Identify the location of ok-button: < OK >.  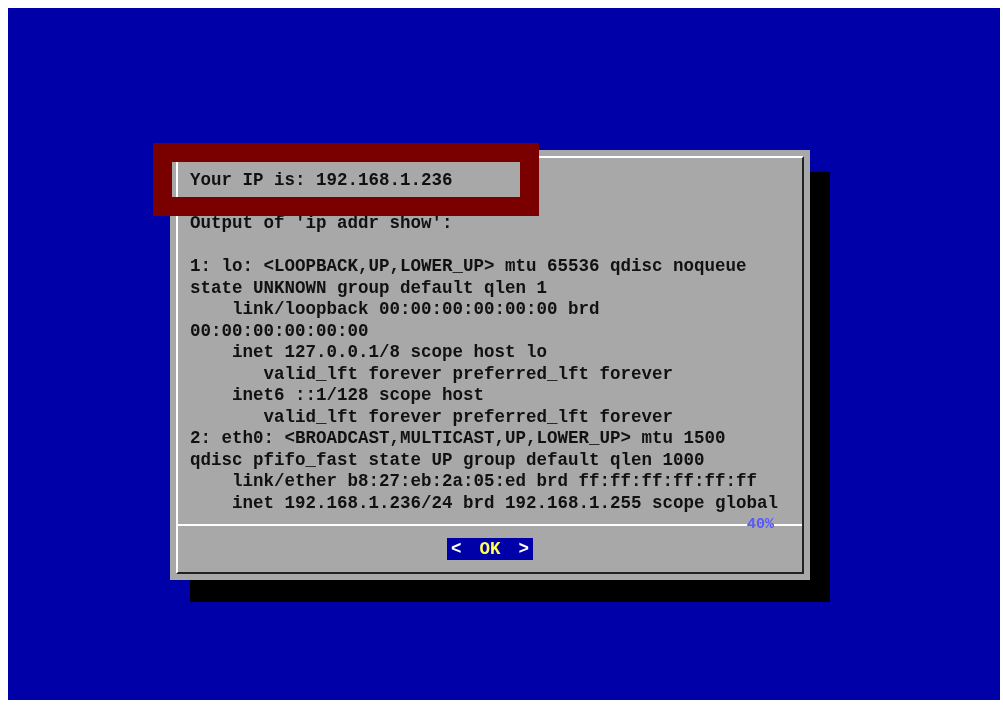
(489, 549).